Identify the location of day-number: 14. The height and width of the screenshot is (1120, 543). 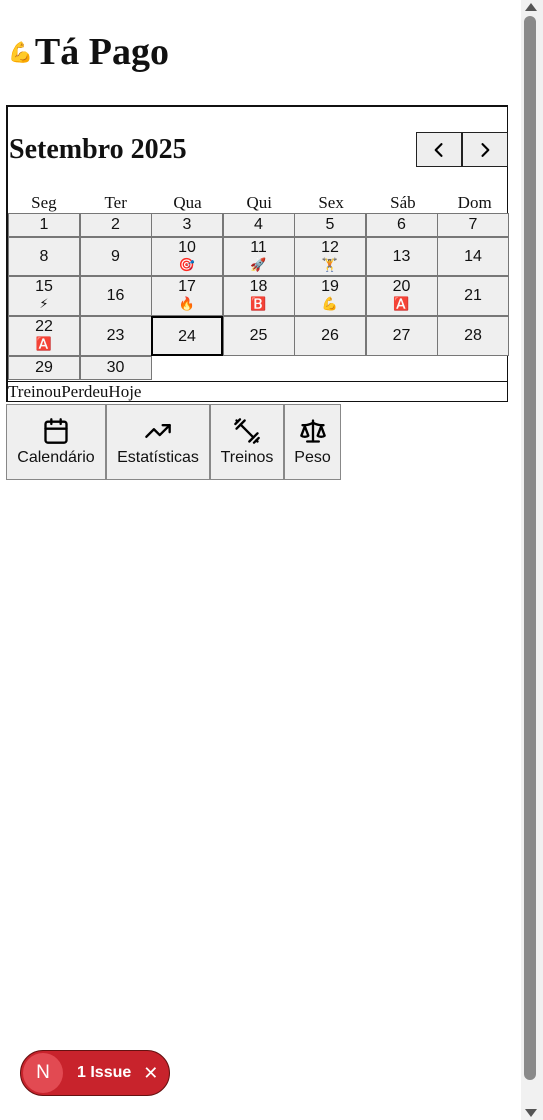
(473, 256).